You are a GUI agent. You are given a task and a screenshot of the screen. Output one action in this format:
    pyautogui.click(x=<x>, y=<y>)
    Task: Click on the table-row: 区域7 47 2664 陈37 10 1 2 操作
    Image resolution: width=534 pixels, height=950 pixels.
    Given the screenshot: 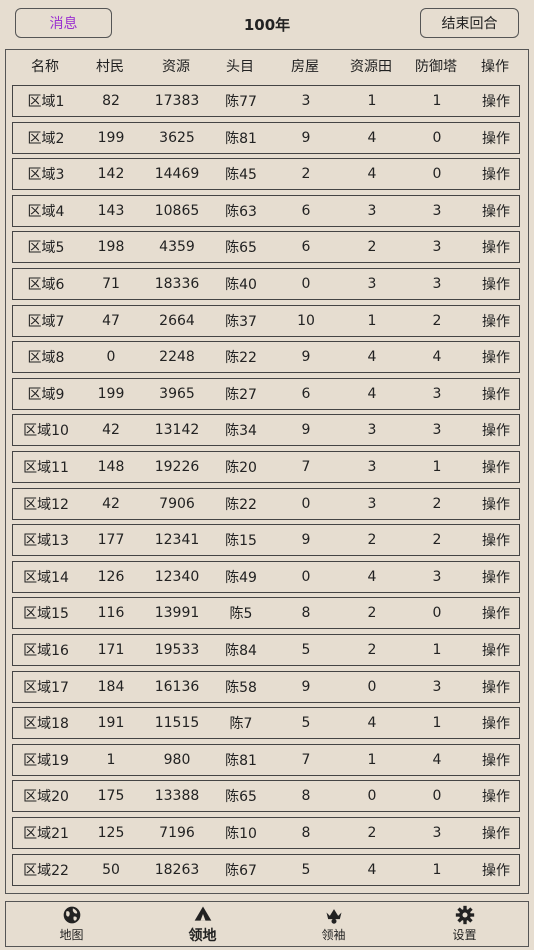 What is the action you would take?
    pyautogui.click(x=266, y=320)
    